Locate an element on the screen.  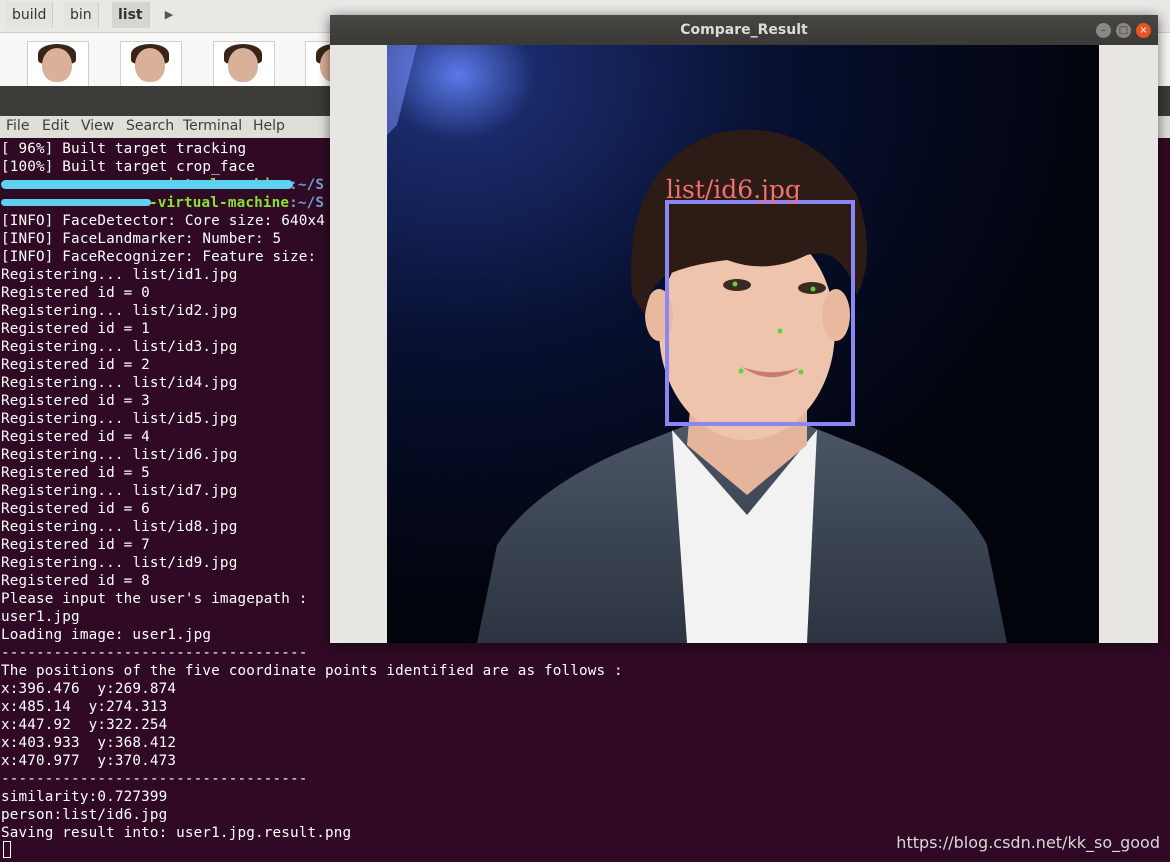
terminal-line: Registering... list/id9.jpg is located at coordinates (119, 563).